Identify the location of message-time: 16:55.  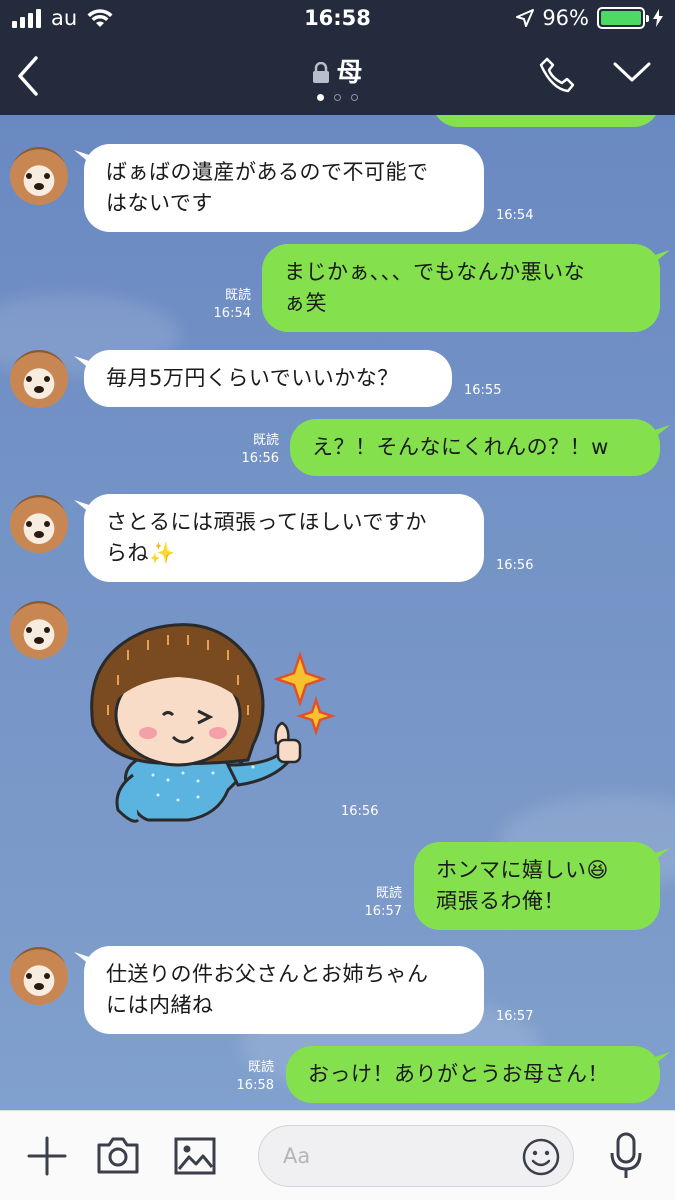
(483, 390).